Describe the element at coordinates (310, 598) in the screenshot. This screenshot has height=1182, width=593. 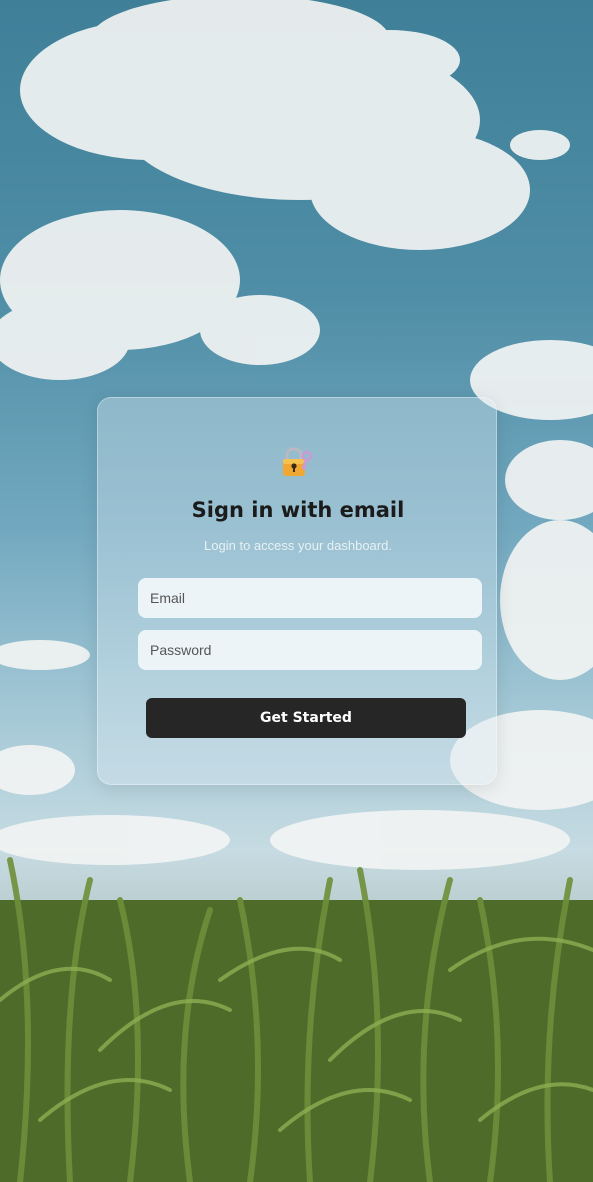
I see `email-field` at that location.